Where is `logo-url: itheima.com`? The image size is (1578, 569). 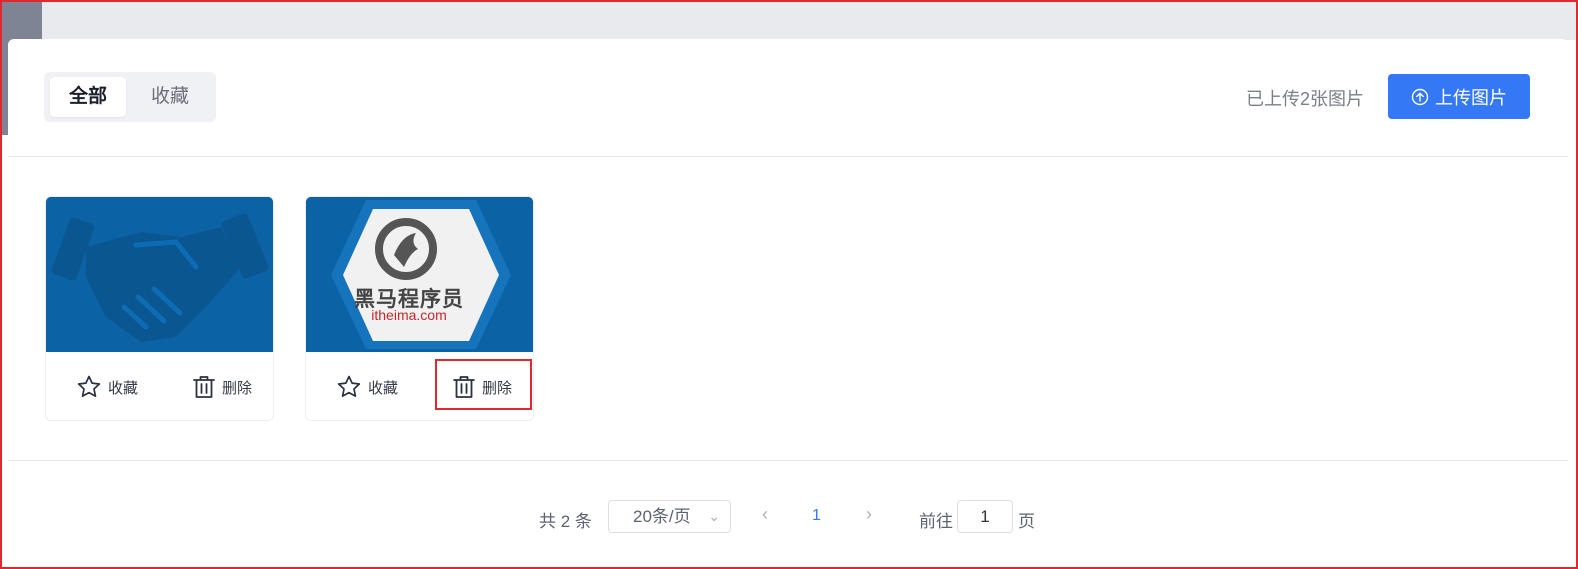 logo-url: itheima.com is located at coordinates (409, 315).